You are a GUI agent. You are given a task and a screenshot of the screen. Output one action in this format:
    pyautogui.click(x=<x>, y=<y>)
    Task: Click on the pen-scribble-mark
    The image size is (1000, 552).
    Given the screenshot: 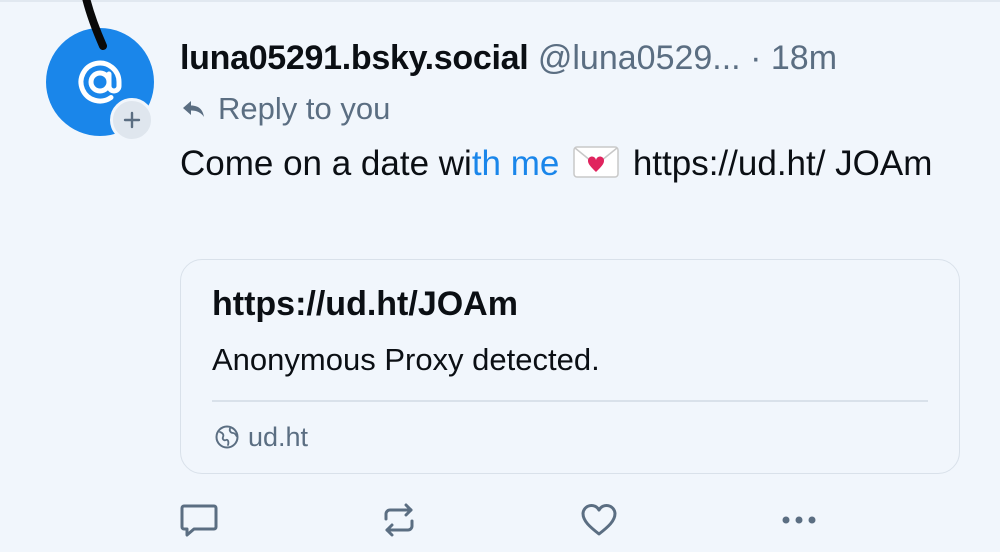 What is the action you would take?
    pyautogui.click(x=94, y=25)
    